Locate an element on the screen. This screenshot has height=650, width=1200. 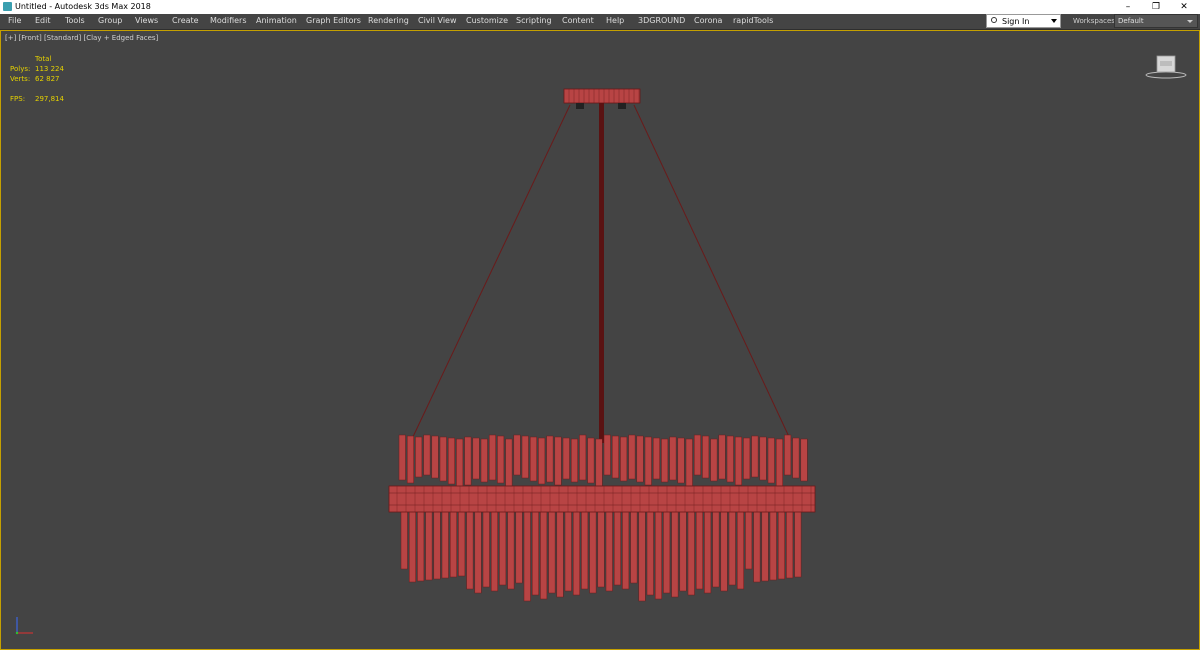
workspace-value: Default is located at coordinates (1131, 21).